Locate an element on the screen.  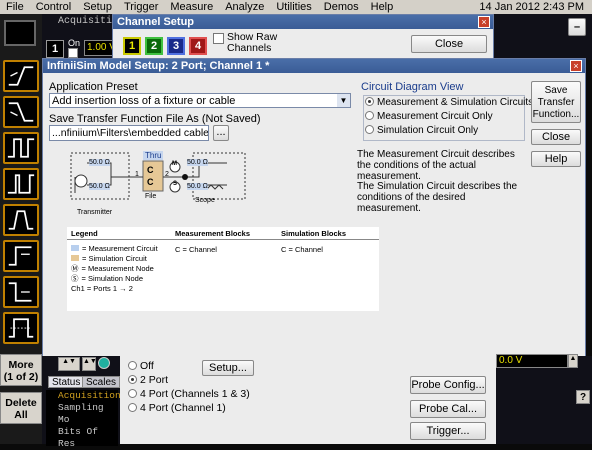
res-bot-left: 50.0 Ω is located at coordinates (99, 186).